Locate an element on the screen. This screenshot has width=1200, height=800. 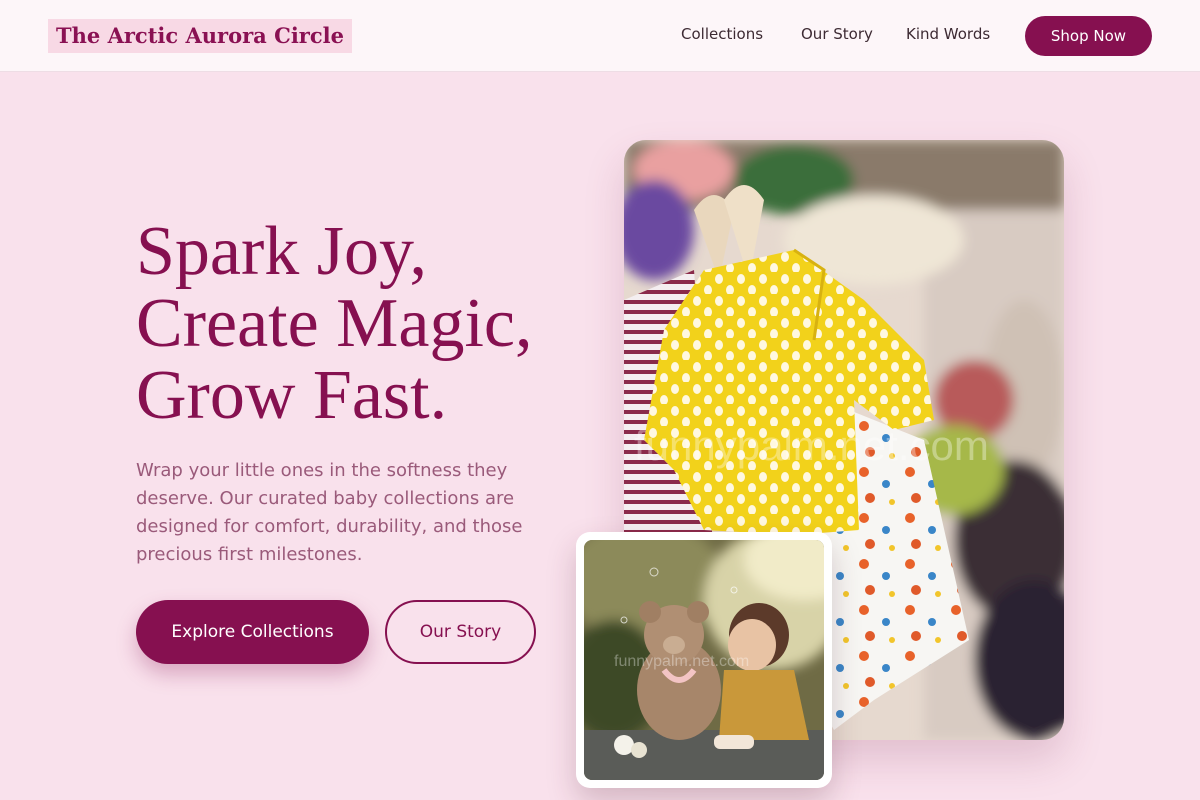
main-image-watermark: funnypalm.net.com is located at coordinates (811, 445).